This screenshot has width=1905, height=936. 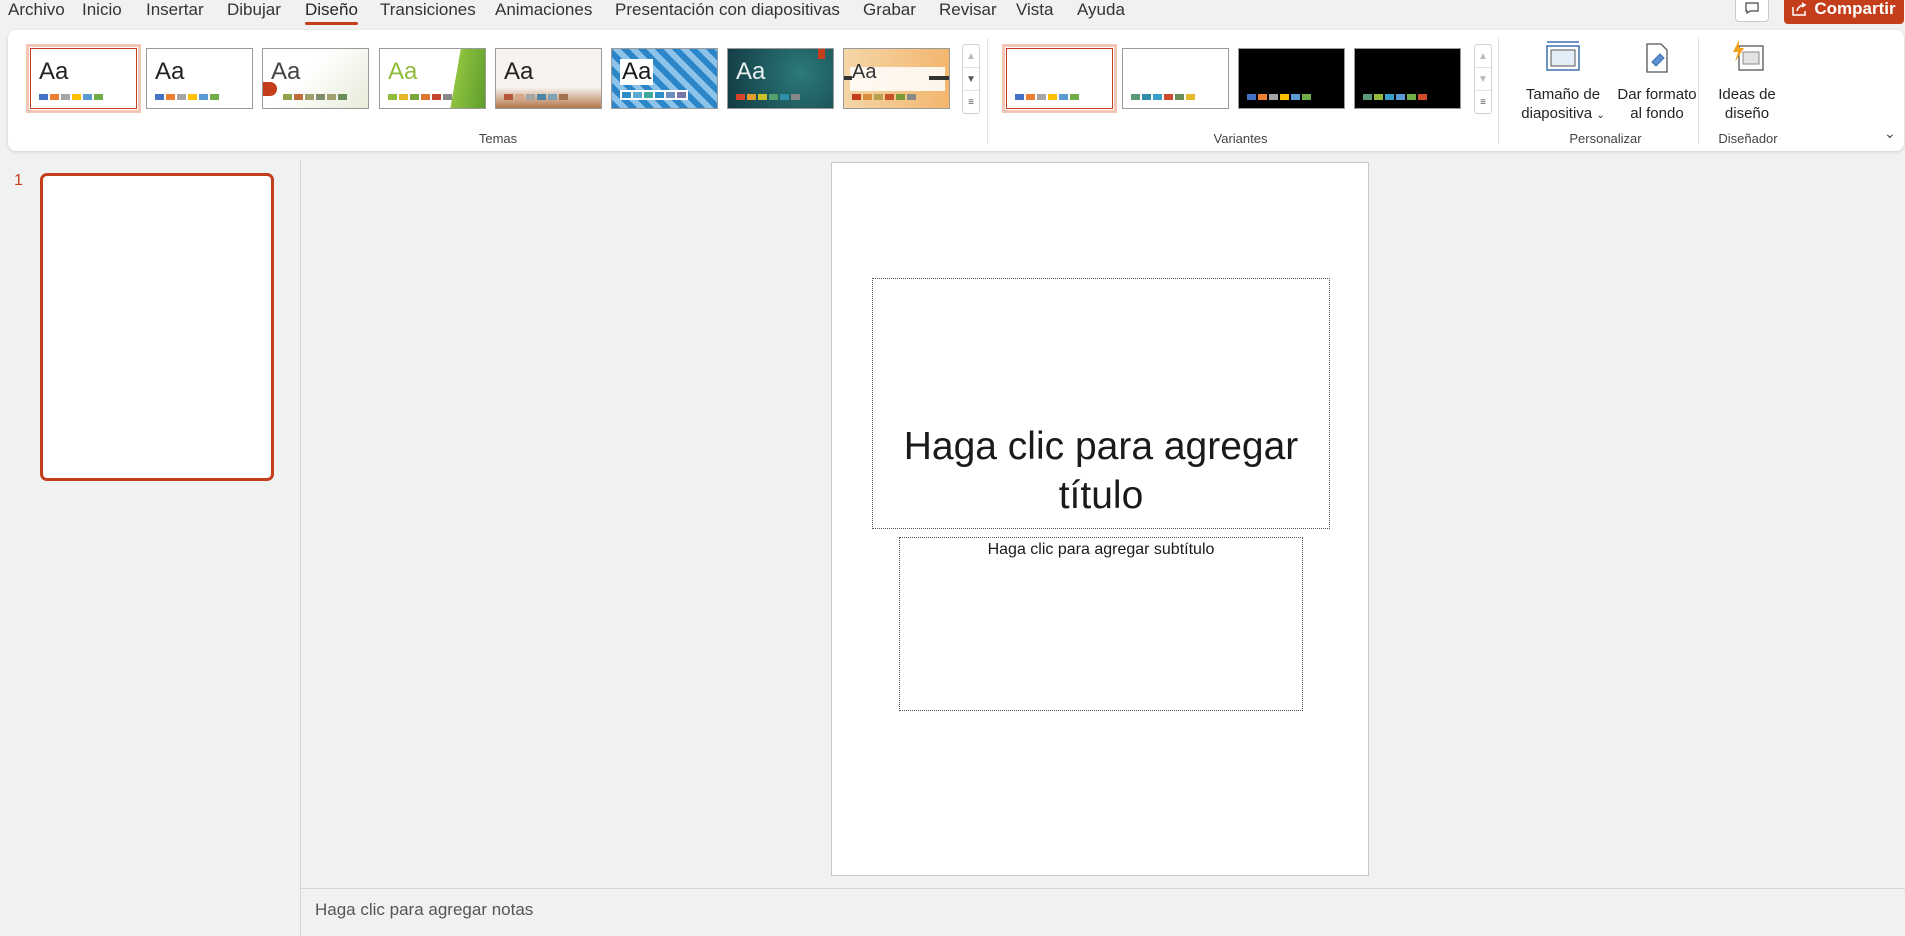 What do you see at coordinates (157, 327) in the screenshot?
I see `slide-thumbnail` at bounding box center [157, 327].